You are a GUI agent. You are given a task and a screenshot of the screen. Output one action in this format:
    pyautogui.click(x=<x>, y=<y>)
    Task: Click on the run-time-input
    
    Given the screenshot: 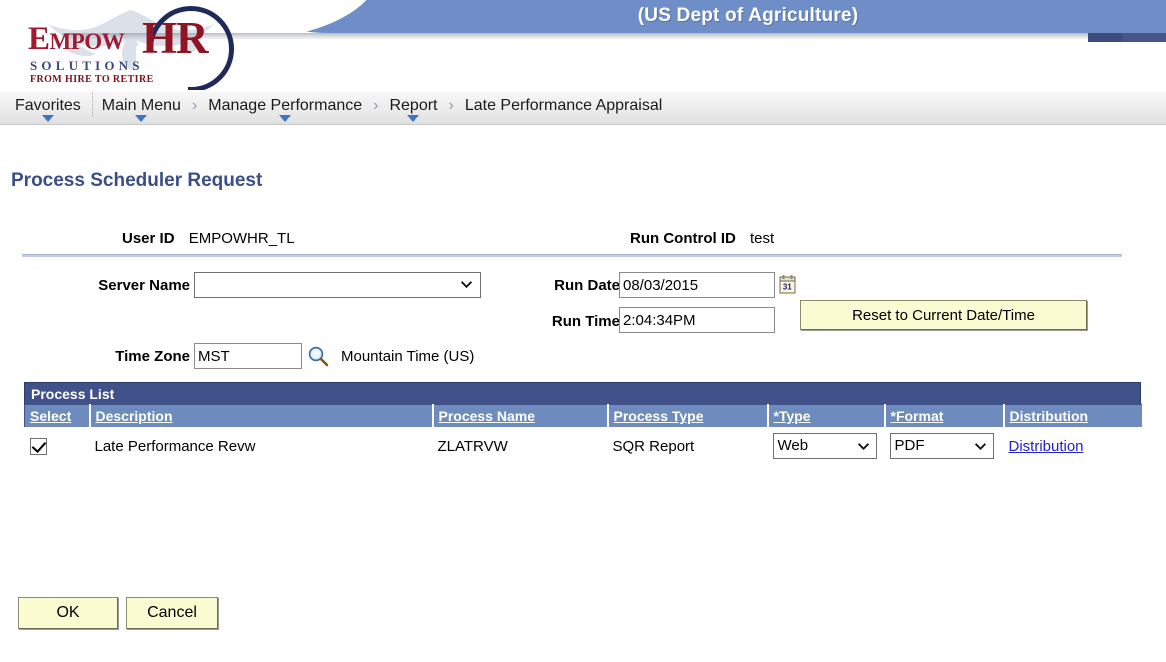 What is the action you would take?
    pyautogui.click(x=697, y=320)
    